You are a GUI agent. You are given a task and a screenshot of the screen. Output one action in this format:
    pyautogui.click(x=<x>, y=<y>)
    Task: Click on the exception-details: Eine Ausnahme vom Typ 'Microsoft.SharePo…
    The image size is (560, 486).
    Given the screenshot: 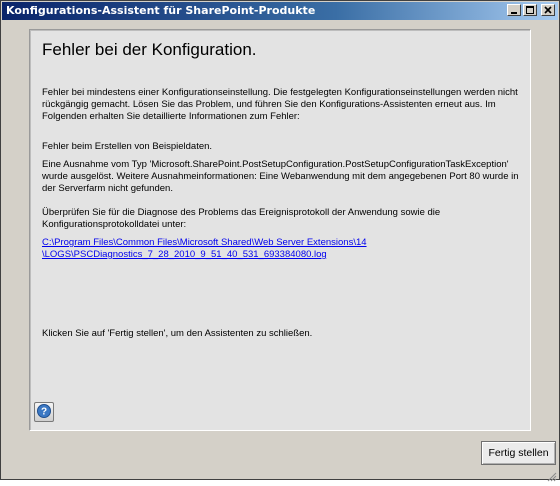 What is the action you would take?
    pyautogui.click(x=280, y=176)
    